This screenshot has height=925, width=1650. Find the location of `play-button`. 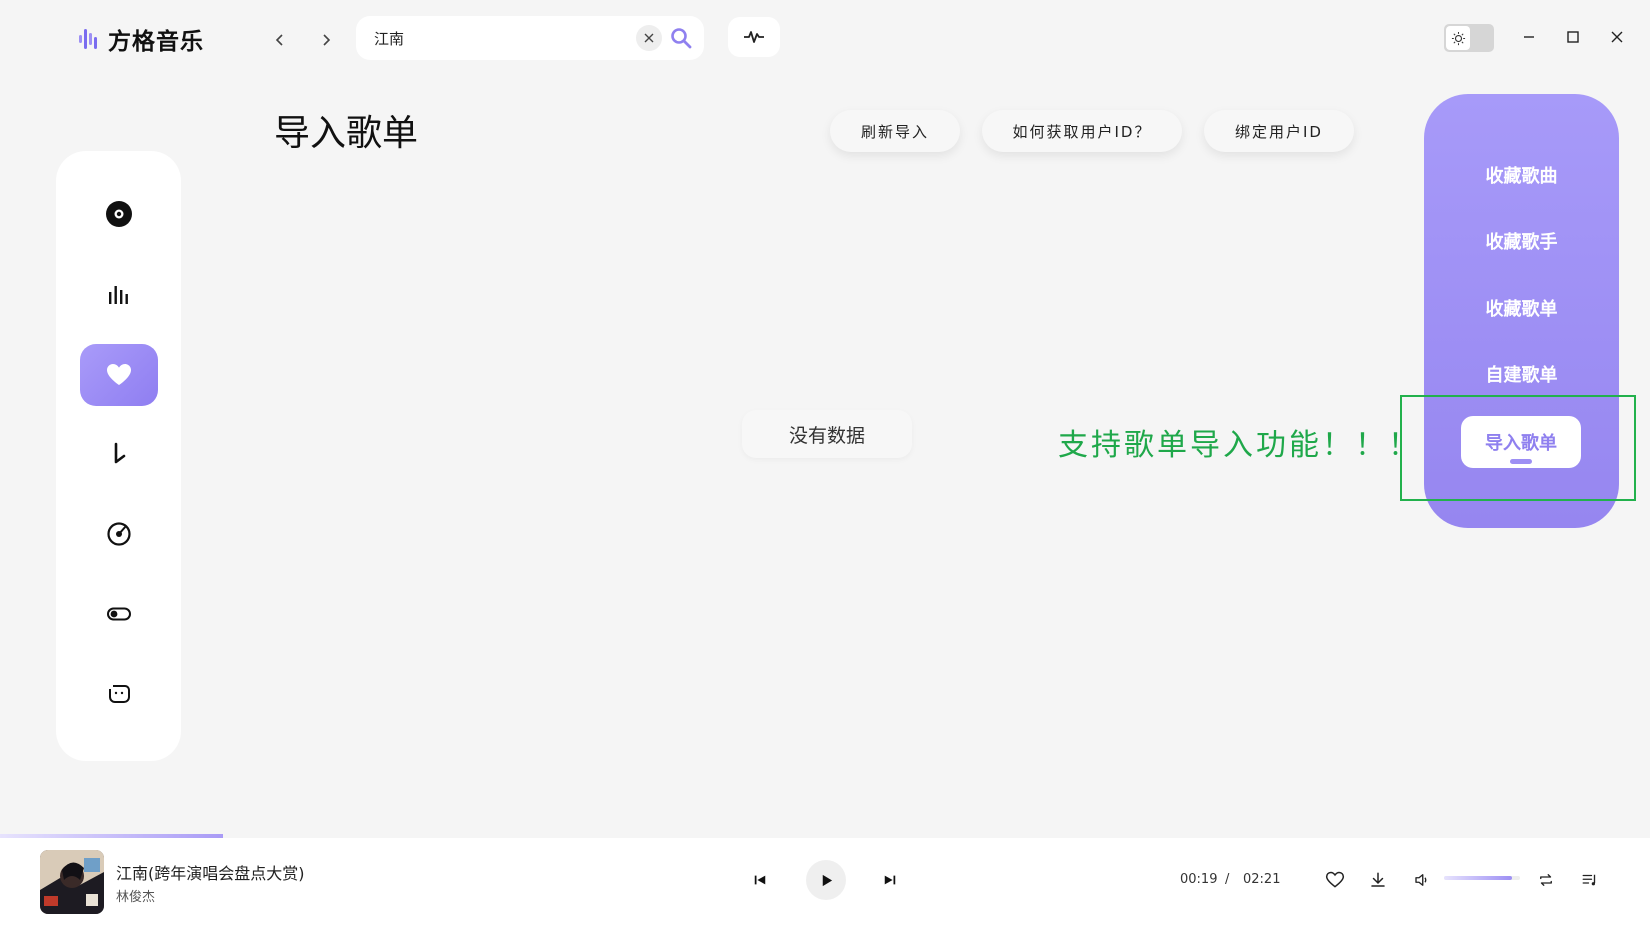

play-button is located at coordinates (826, 880).